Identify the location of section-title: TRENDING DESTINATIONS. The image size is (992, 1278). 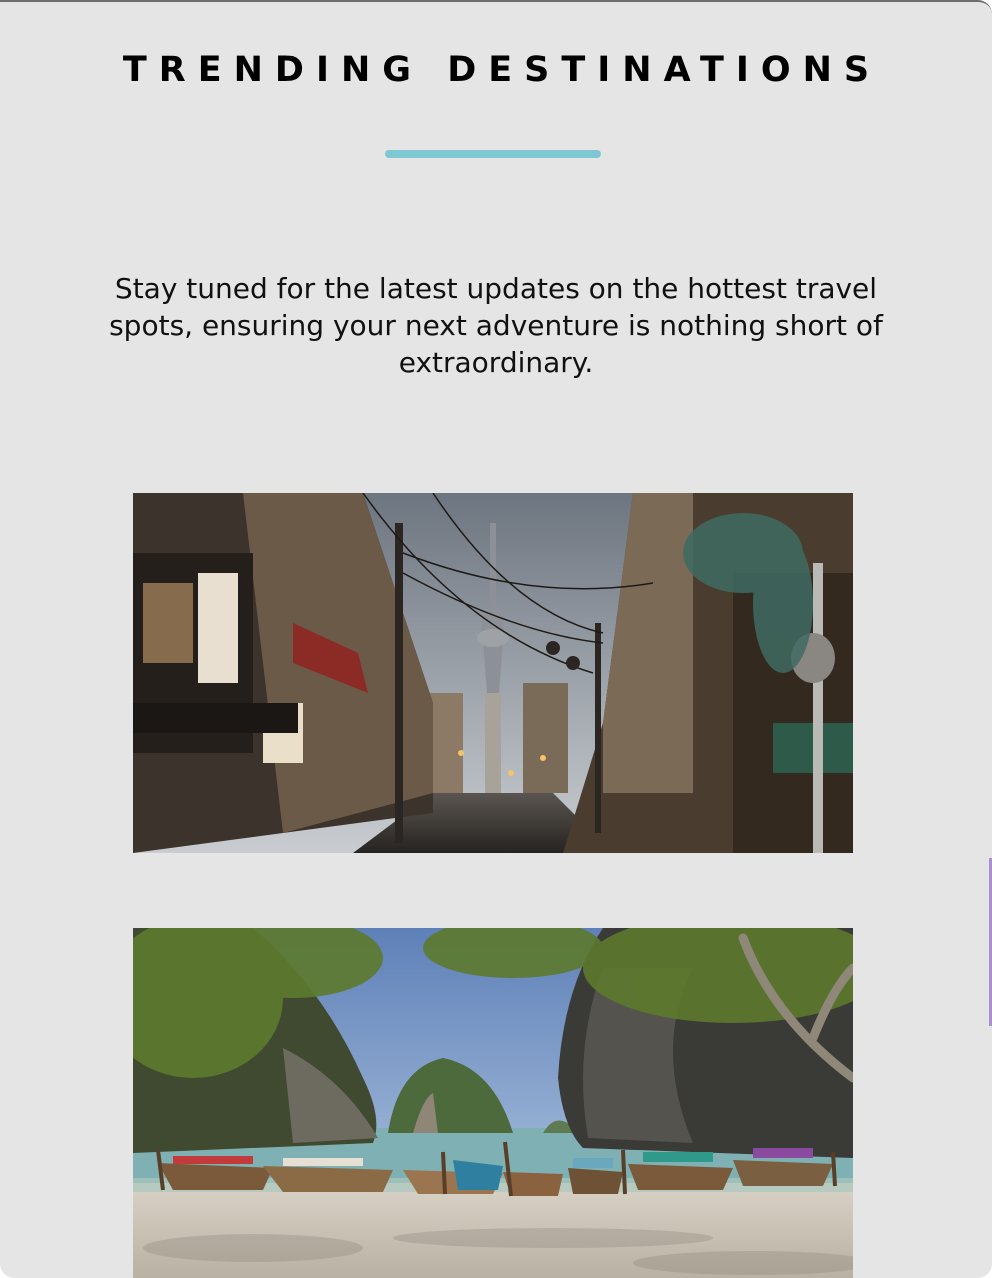
(502, 70).